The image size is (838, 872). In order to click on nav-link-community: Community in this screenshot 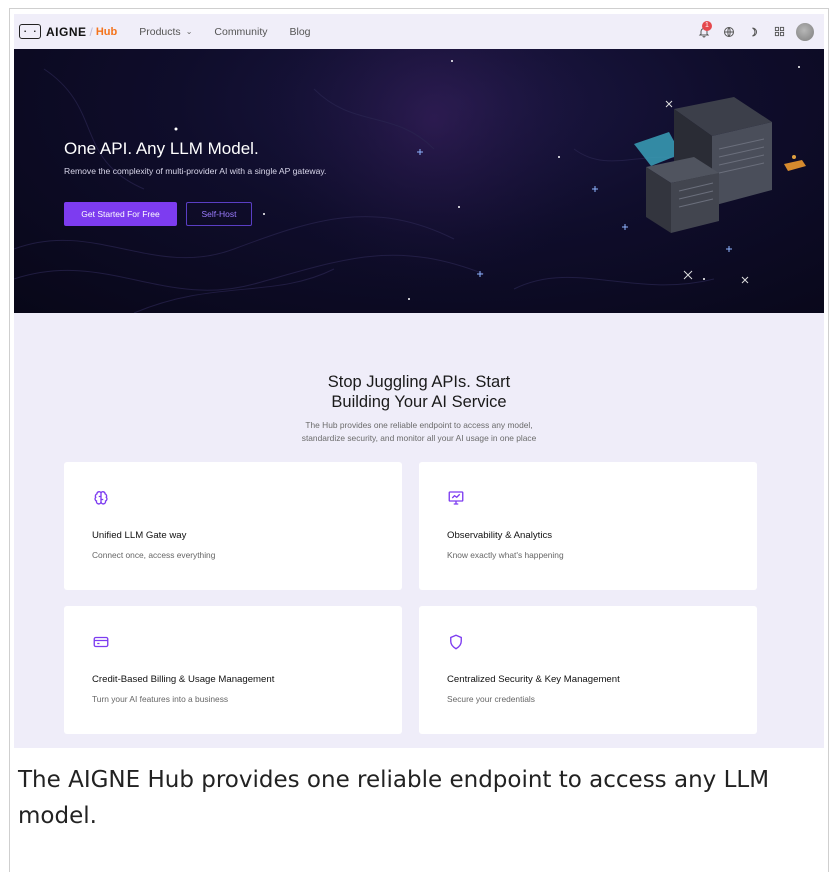, I will do `click(240, 32)`.